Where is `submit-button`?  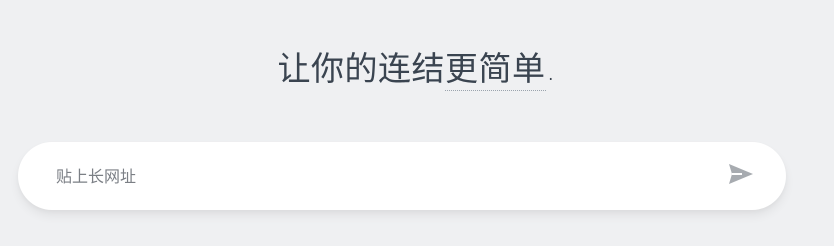
submit-button is located at coordinates (741, 176).